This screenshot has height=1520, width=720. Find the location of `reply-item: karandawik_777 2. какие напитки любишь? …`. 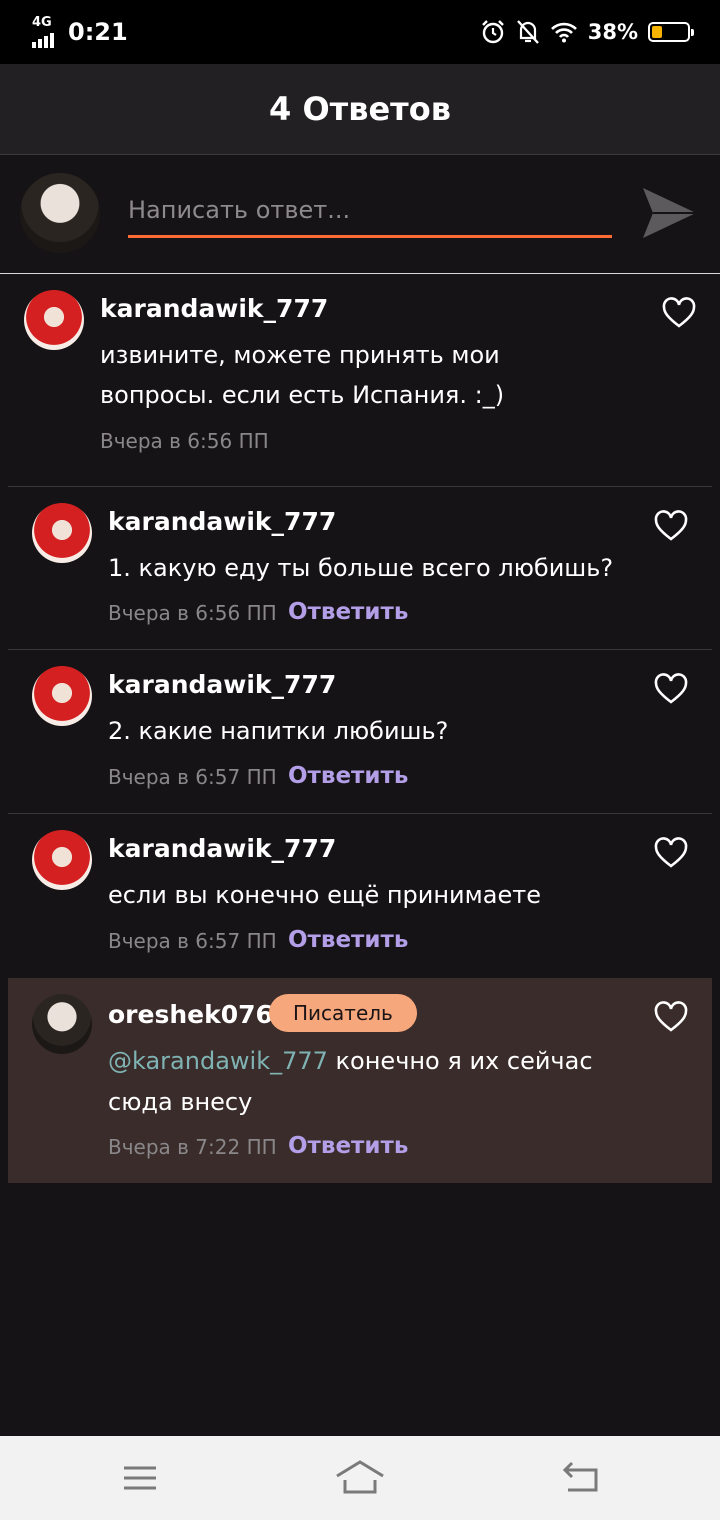

reply-item: karandawik_777 2. какие напитки любишь? … is located at coordinates (360, 731).